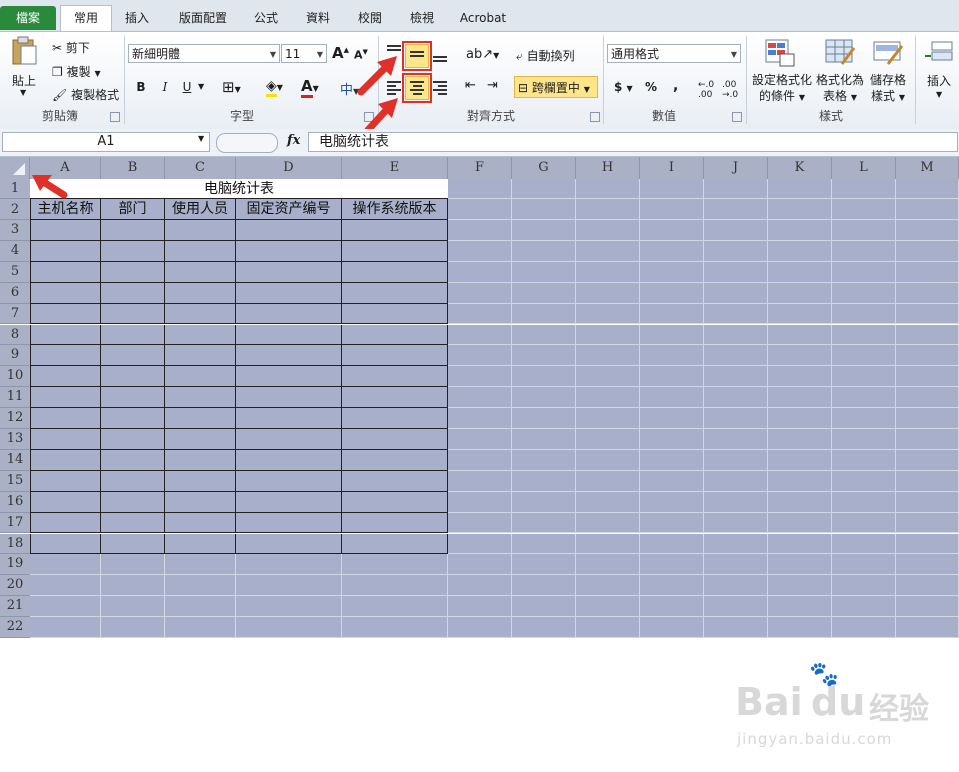 This screenshot has width=959, height=772. What do you see at coordinates (800, 272) in the screenshot?
I see `cell-k5` at bounding box center [800, 272].